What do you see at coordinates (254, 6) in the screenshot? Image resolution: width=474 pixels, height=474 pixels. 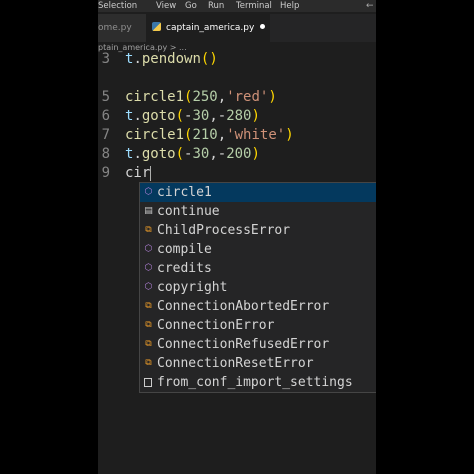 I see `menu-terminal: Terminal` at bounding box center [254, 6].